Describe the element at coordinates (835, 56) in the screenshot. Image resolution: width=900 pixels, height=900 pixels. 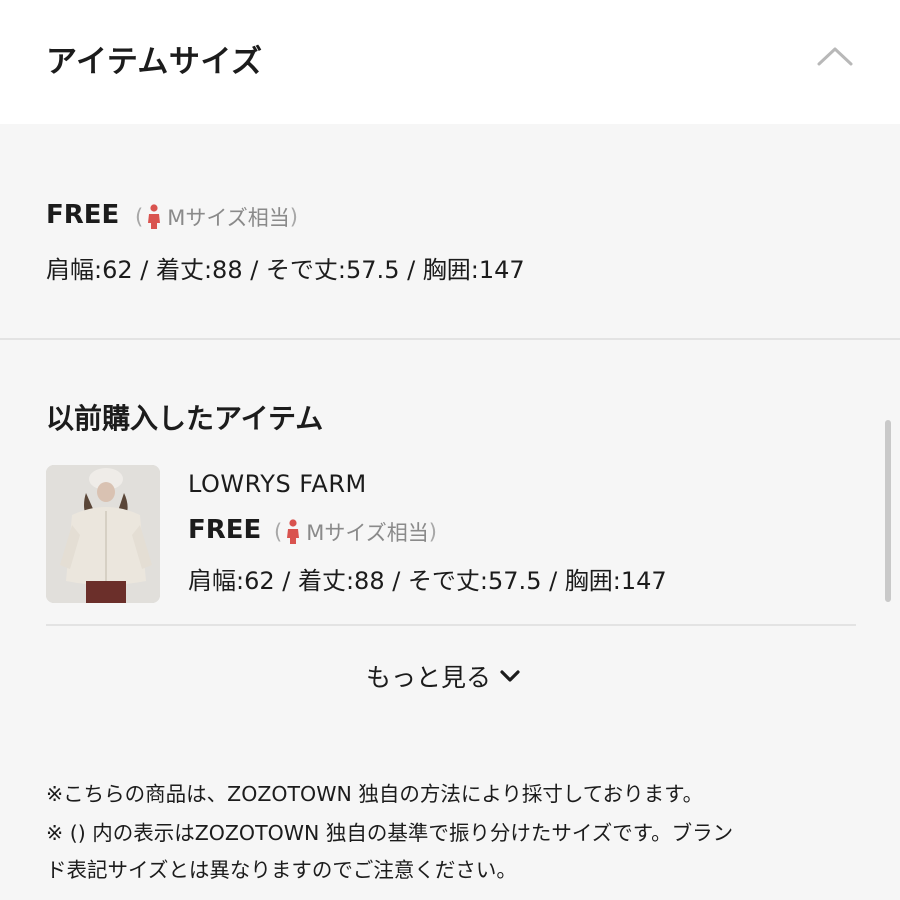
I see `chevron-up-icon` at that location.